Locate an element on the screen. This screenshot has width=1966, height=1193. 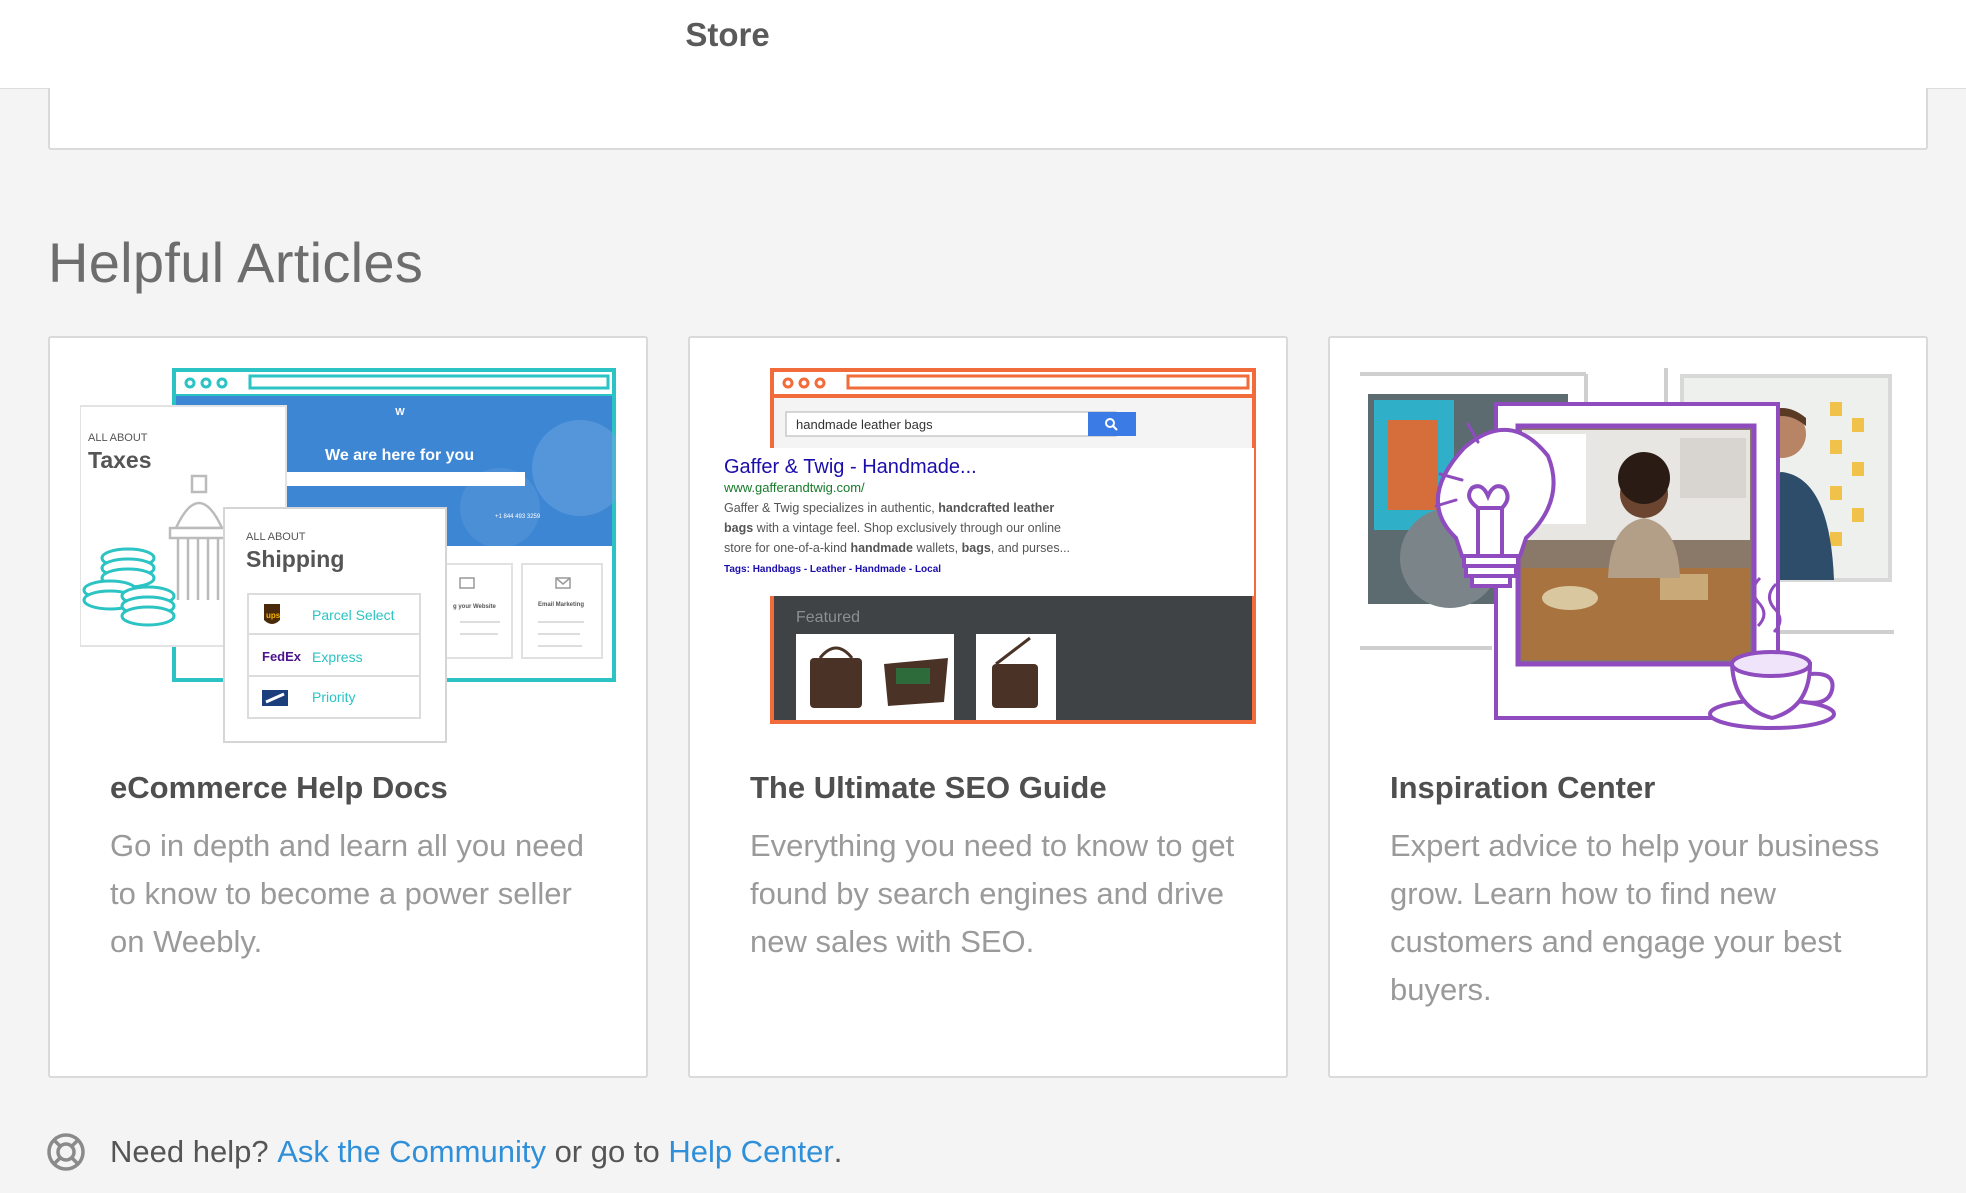
svg-text: W is located at coordinates (400, 412).